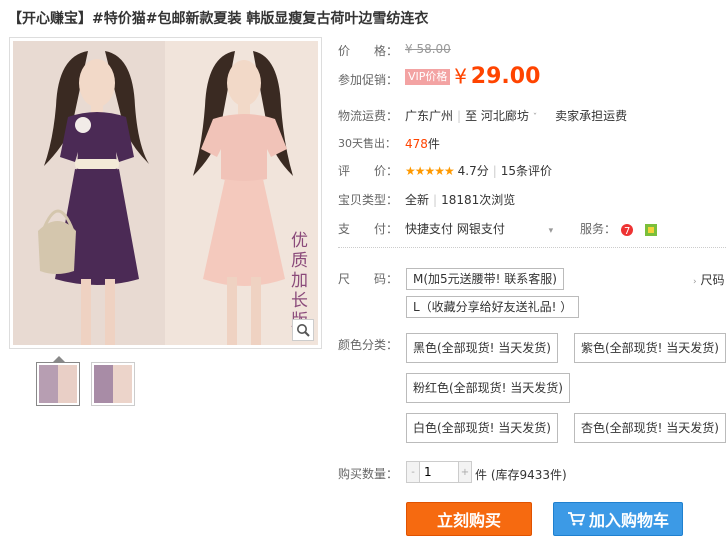  Describe the element at coordinates (218, 19) in the screenshot. I see `product-title: 【开心赚宝】#特价猫#包邮新款夏装 韩版显瘦复古荷叶边雪纺连衣` at that location.